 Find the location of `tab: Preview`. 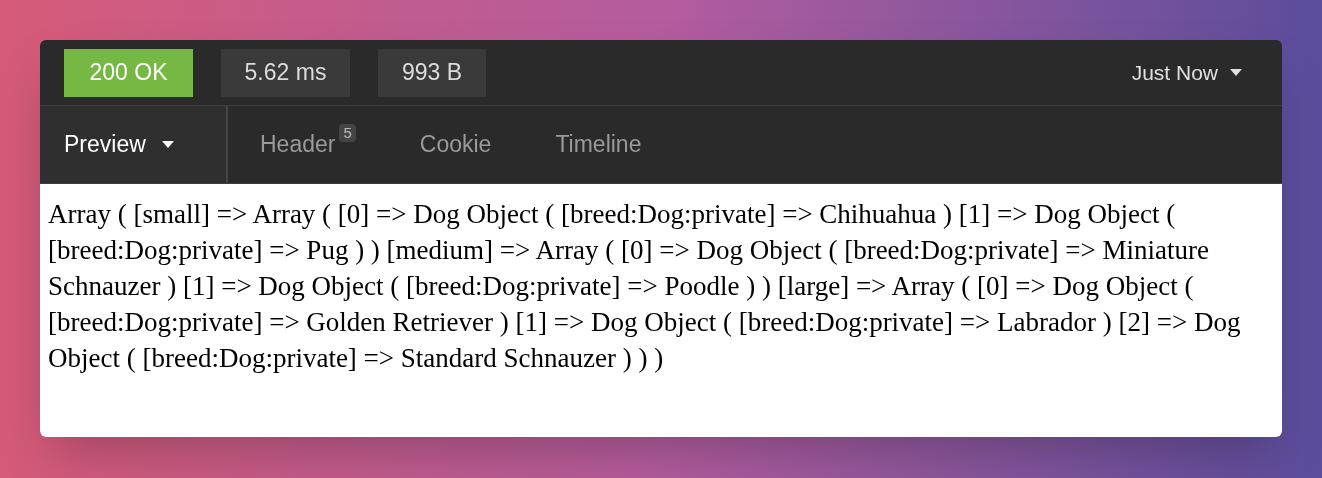

tab: Preview is located at coordinates (134, 144).